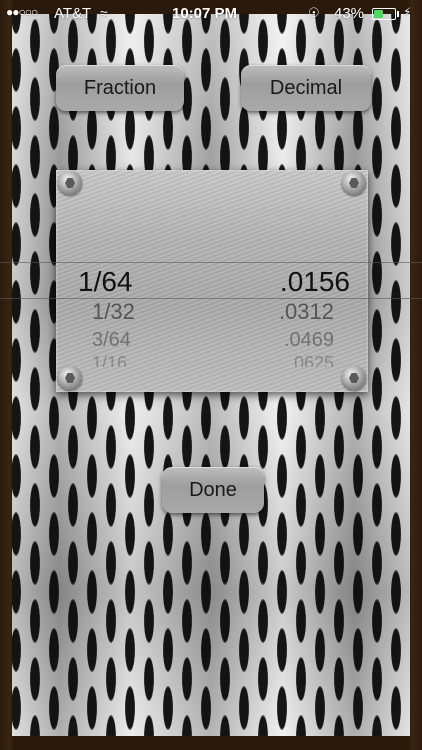  What do you see at coordinates (113, 312) in the screenshot?
I see `picker-option-fraction: 1/32` at bounding box center [113, 312].